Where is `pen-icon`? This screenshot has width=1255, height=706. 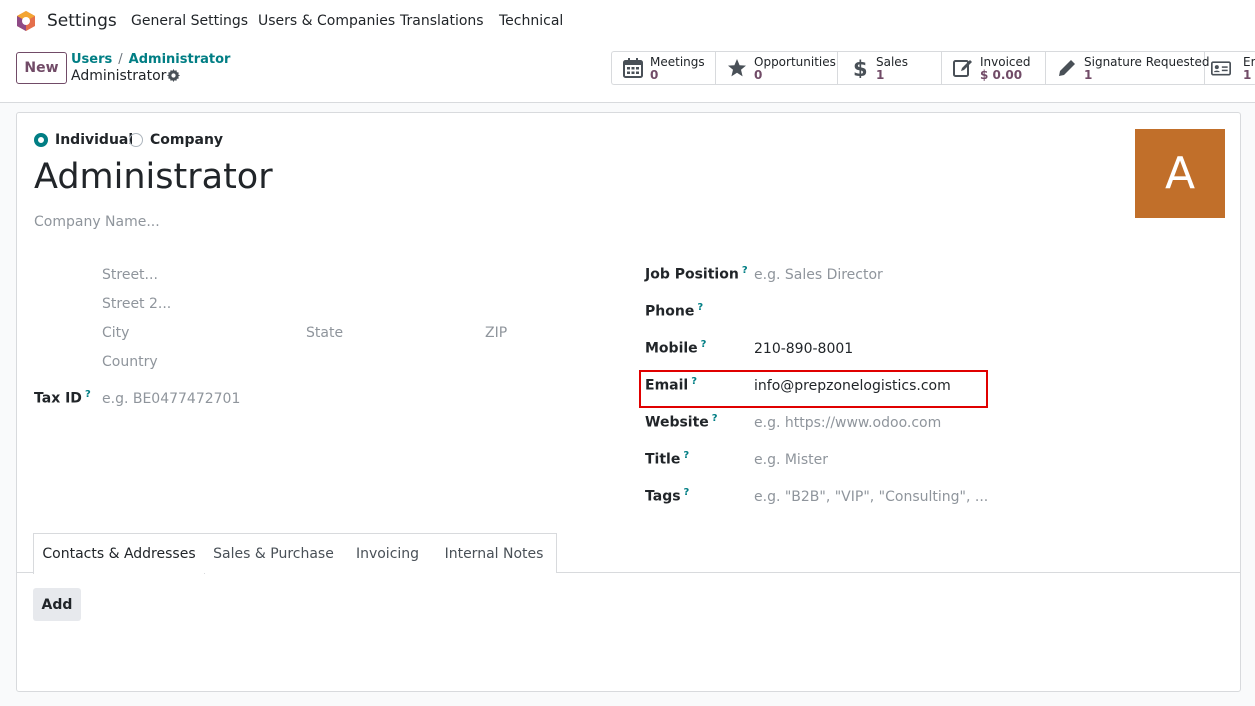 pen-icon is located at coordinates (1067, 68).